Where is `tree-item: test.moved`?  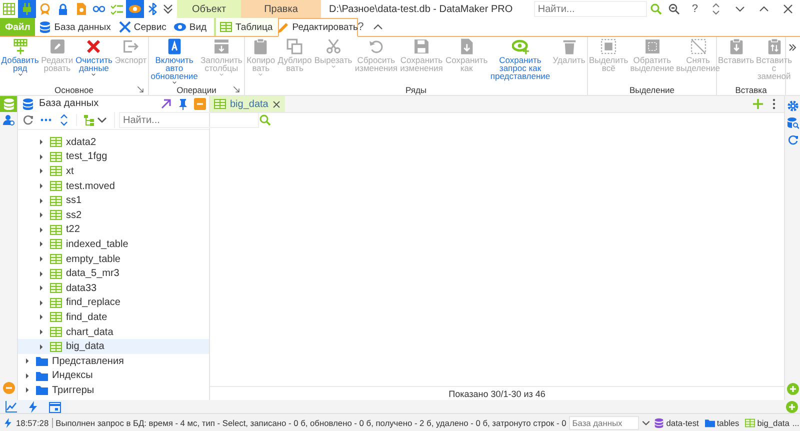
tree-item: test.moved is located at coordinates (113, 186).